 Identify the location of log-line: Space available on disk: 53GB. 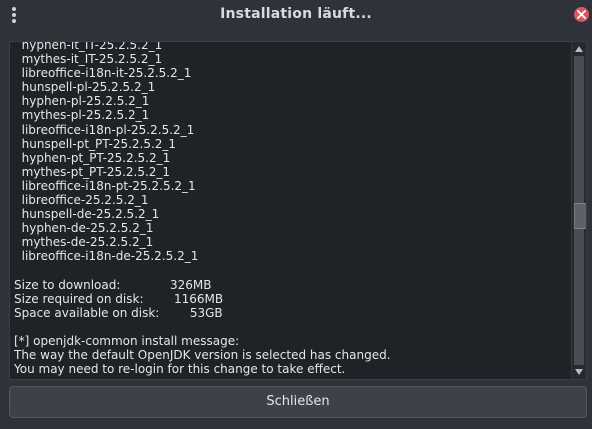
(118, 312).